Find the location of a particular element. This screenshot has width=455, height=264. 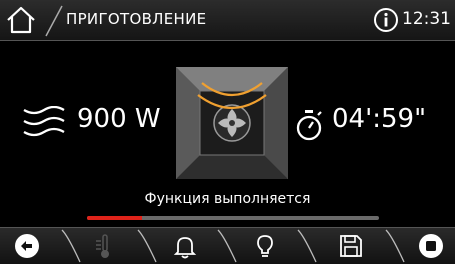

bottom-bar is located at coordinates (227, 245).